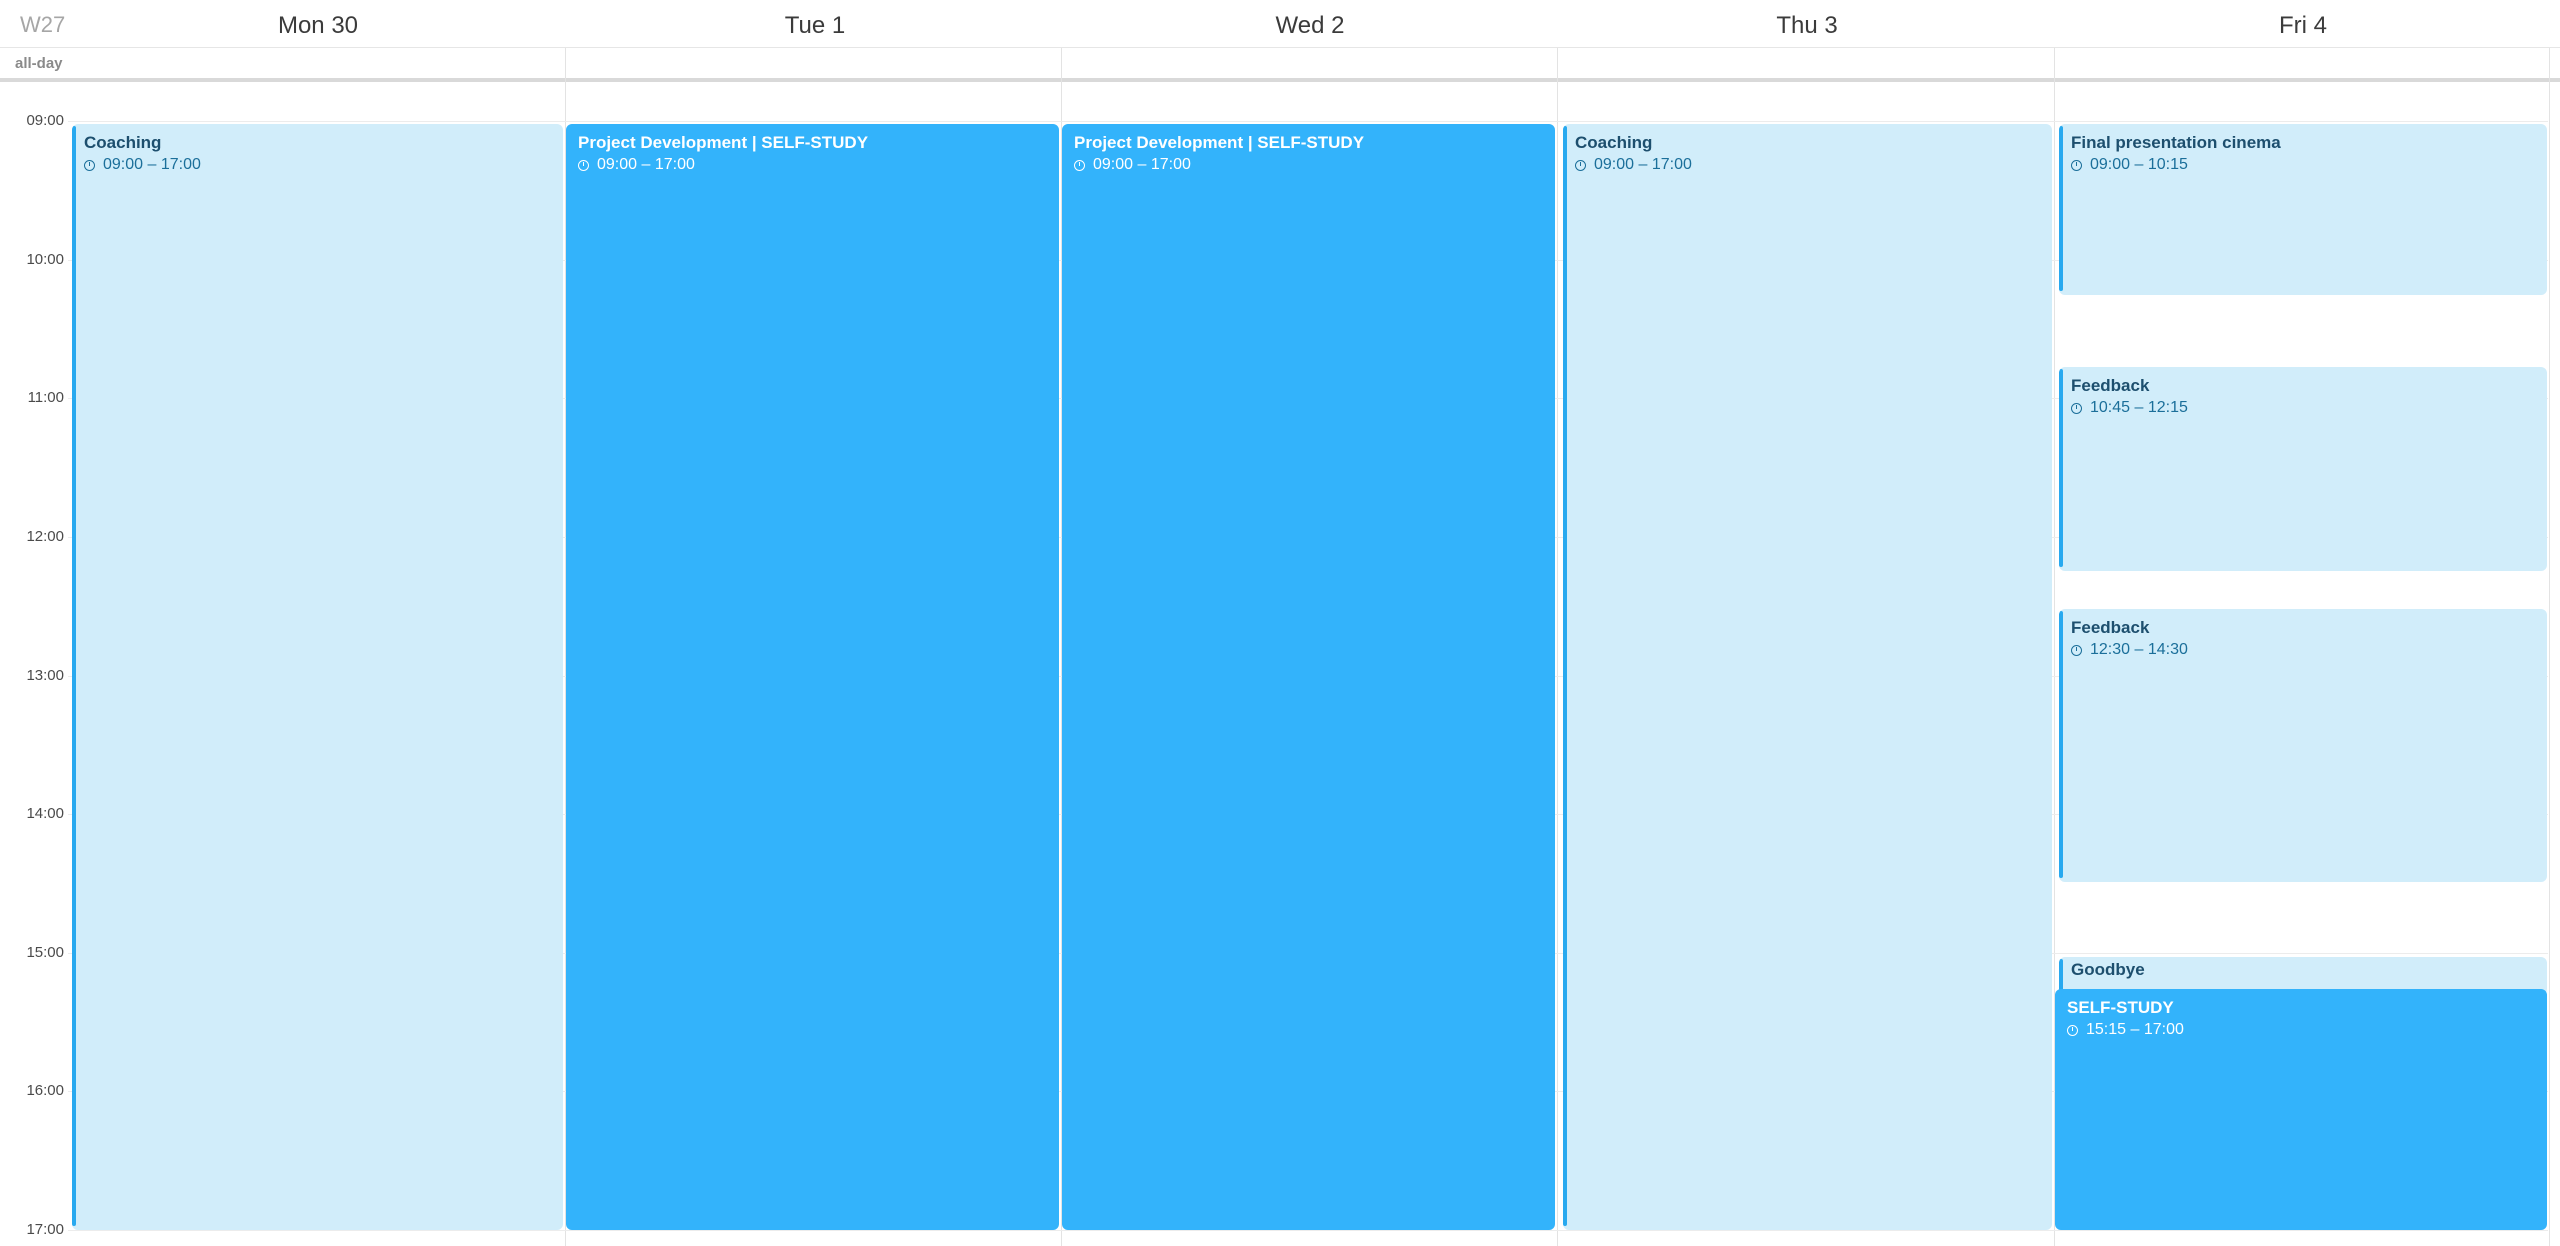  I want to click on hour-label: 11:00, so click(45, 397).